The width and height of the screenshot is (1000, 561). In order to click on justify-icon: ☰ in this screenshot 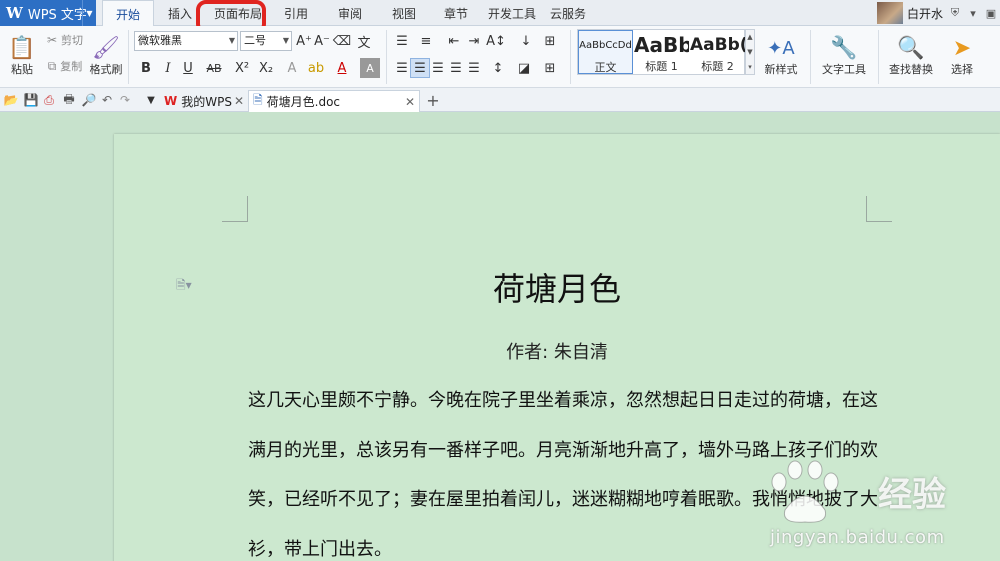, I will do `click(456, 68)`.